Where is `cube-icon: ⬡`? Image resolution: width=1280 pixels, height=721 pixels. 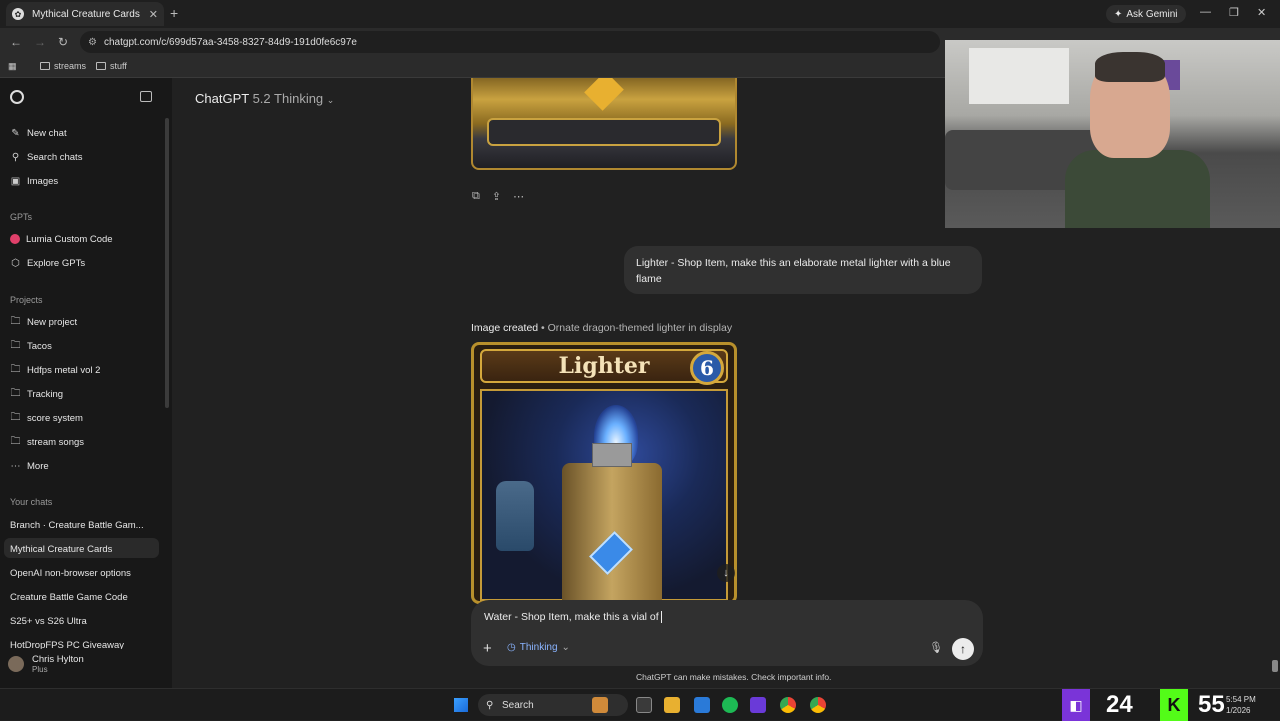 cube-icon: ⬡ is located at coordinates (15, 263).